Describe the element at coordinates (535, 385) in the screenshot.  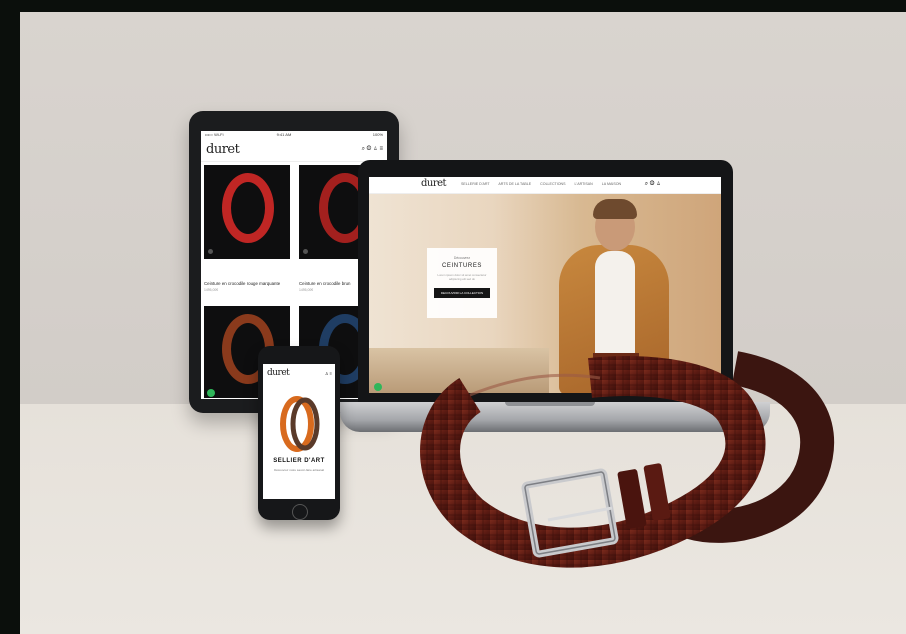
I see `belt-top-edge` at that location.